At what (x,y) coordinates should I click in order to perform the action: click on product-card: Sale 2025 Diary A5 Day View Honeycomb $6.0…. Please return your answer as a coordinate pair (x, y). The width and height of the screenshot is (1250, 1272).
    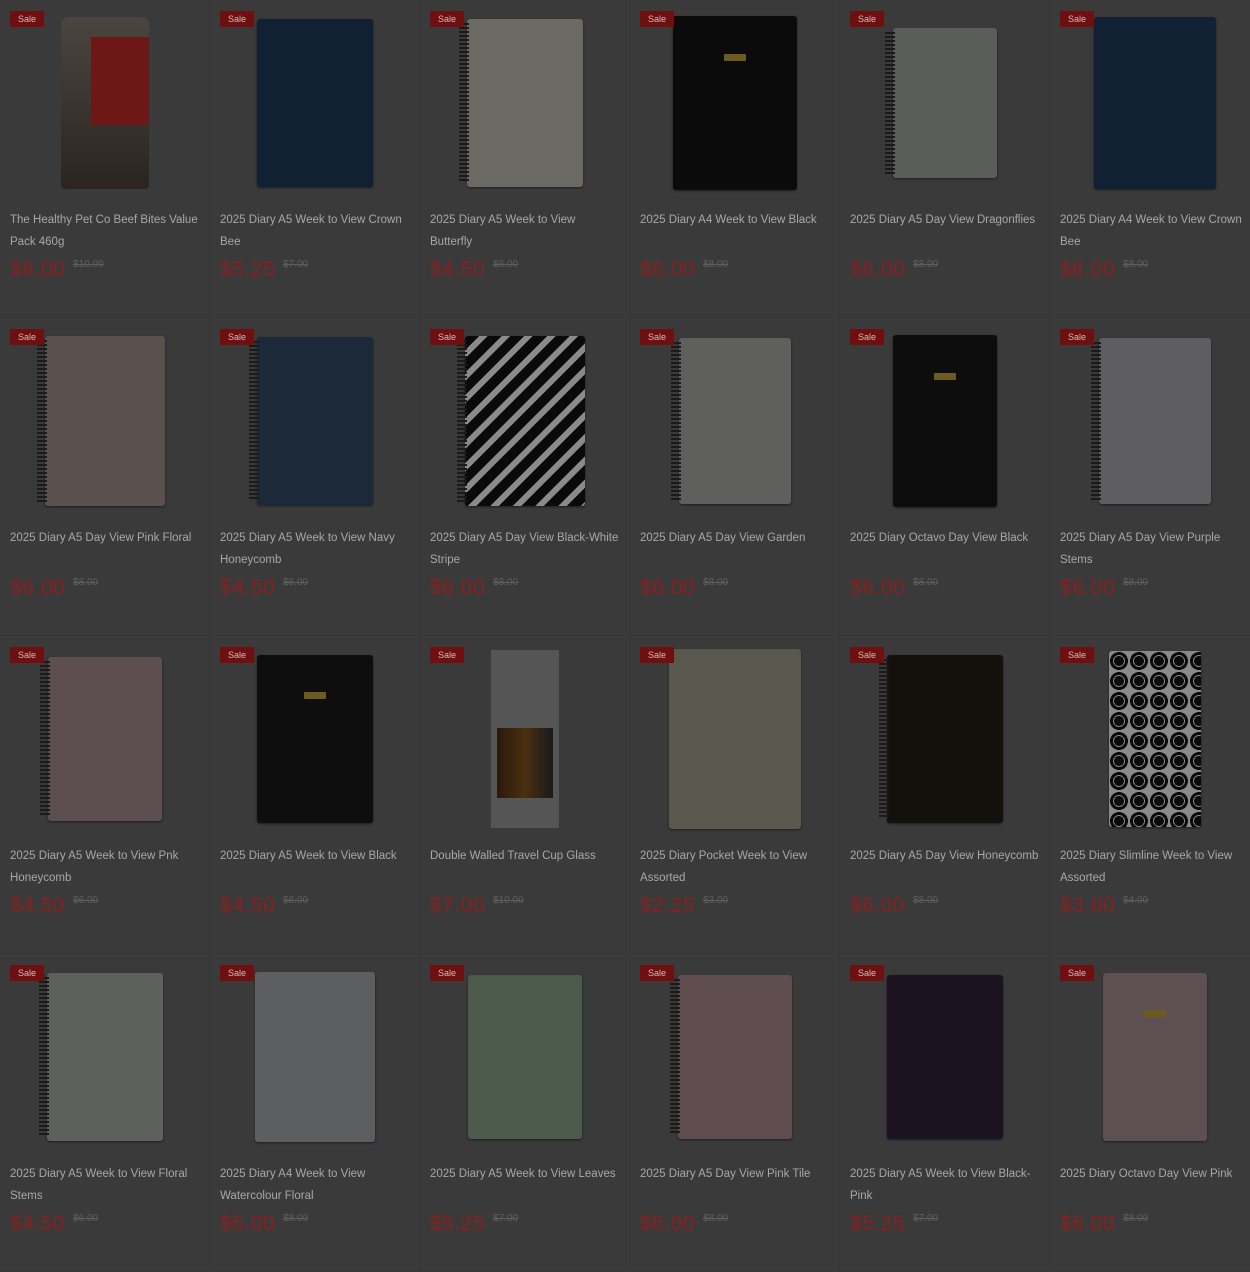
    Looking at the image, I should click on (945, 795).